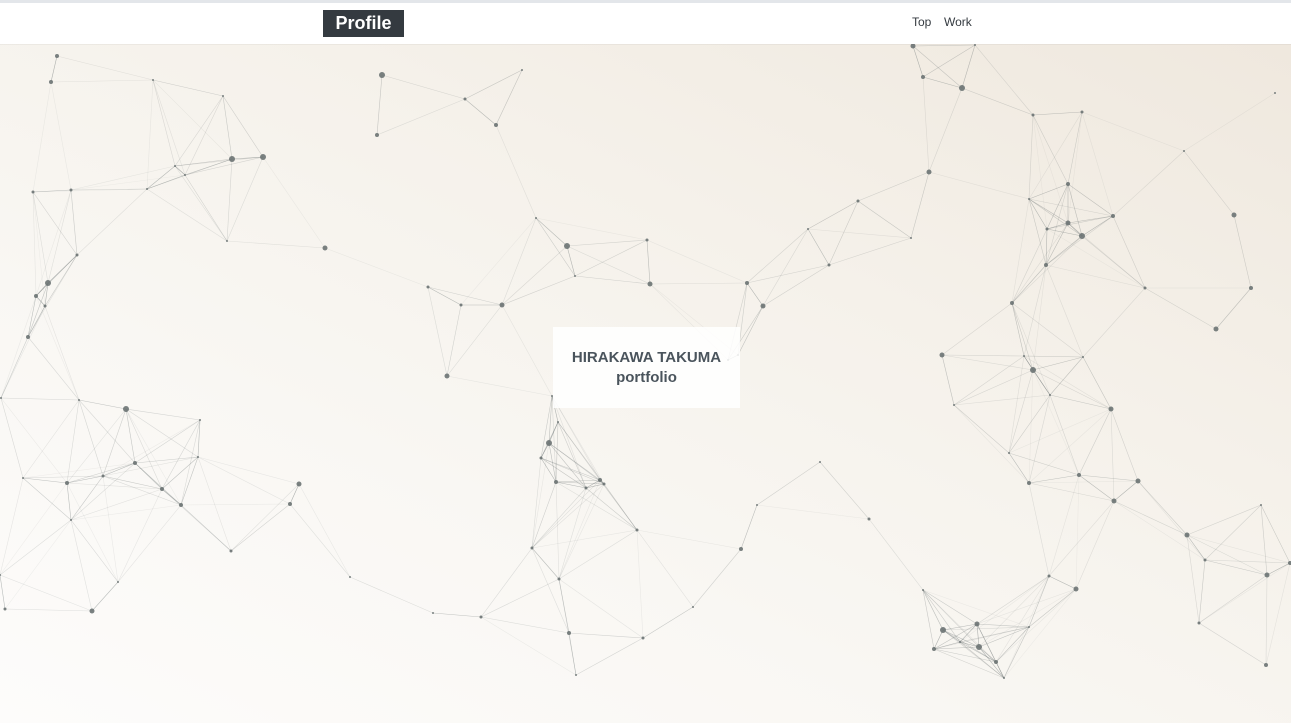 Image resolution: width=1291 pixels, height=723 pixels. Describe the element at coordinates (958, 22) in the screenshot. I see `nav-link-work: Work` at that location.